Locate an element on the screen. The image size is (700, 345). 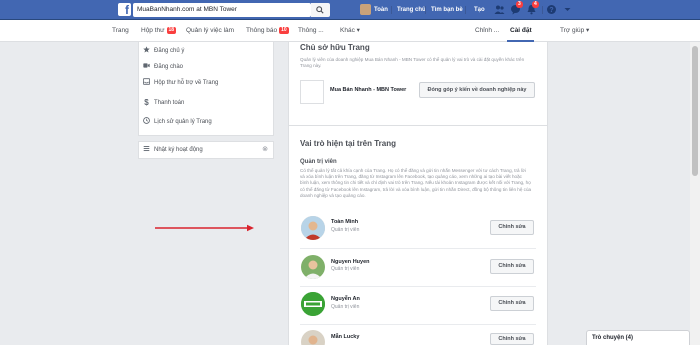
tab-page: Trang is located at coordinates (120, 31).